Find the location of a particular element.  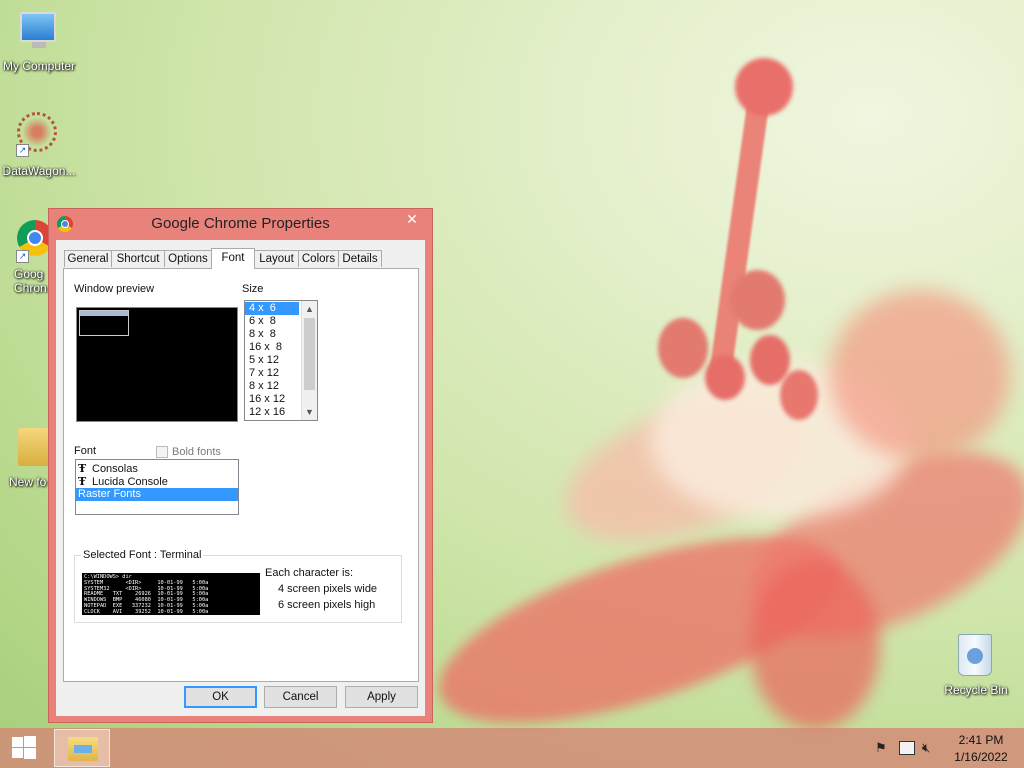

taskbar-file-explorer is located at coordinates (82, 748).